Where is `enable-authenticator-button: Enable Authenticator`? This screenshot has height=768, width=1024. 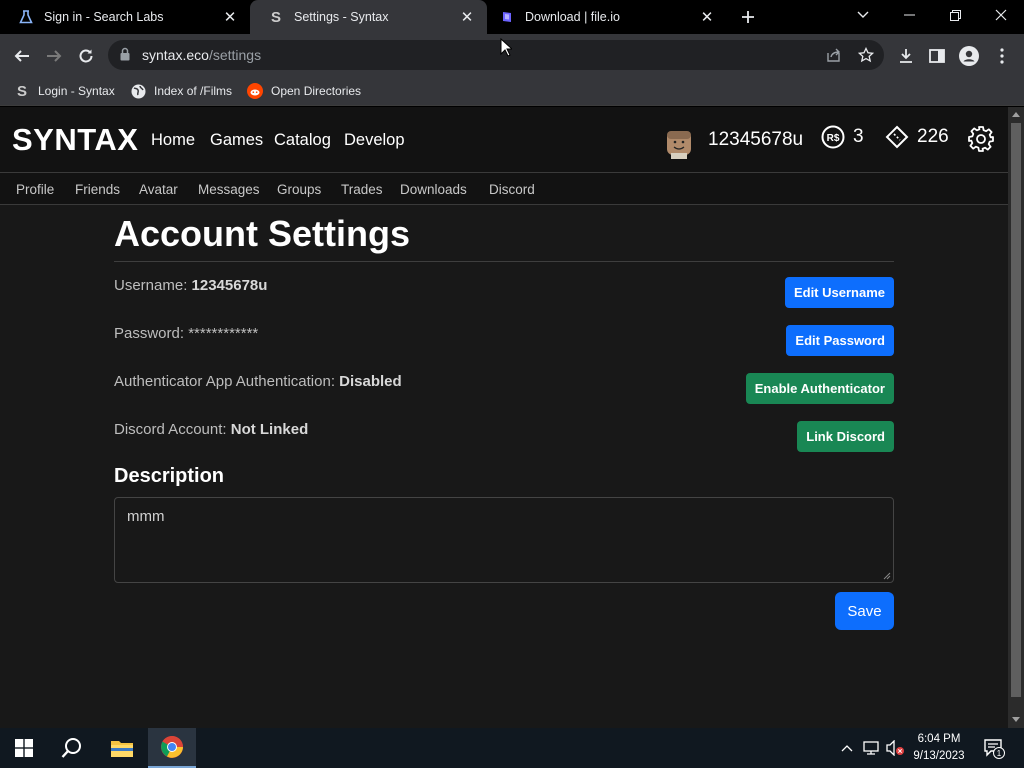 enable-authenticator-button: Enable Authenticator is located at coordinates (819, 388).